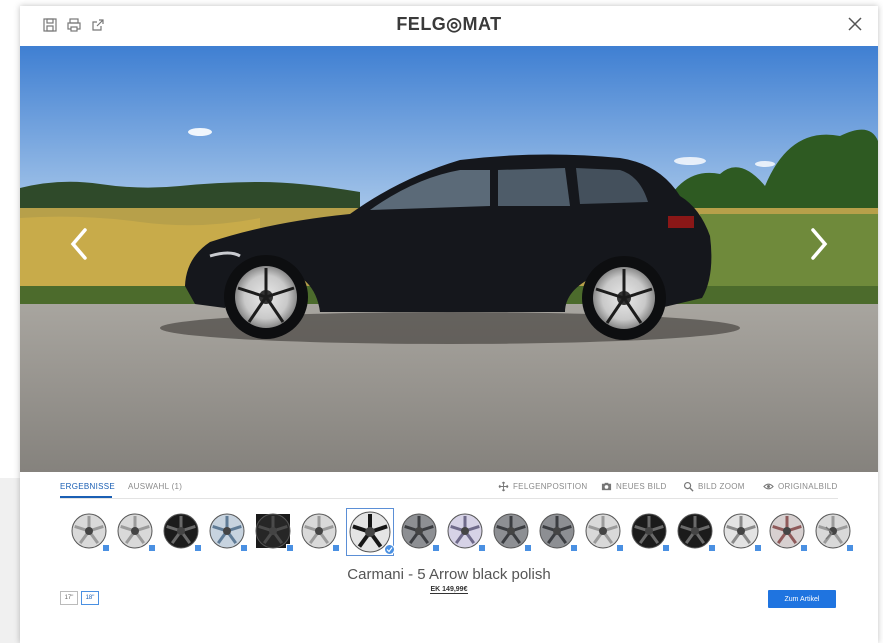 The image size is (883, 643). I want to click on size-17-button: 17", so click(69, 598).